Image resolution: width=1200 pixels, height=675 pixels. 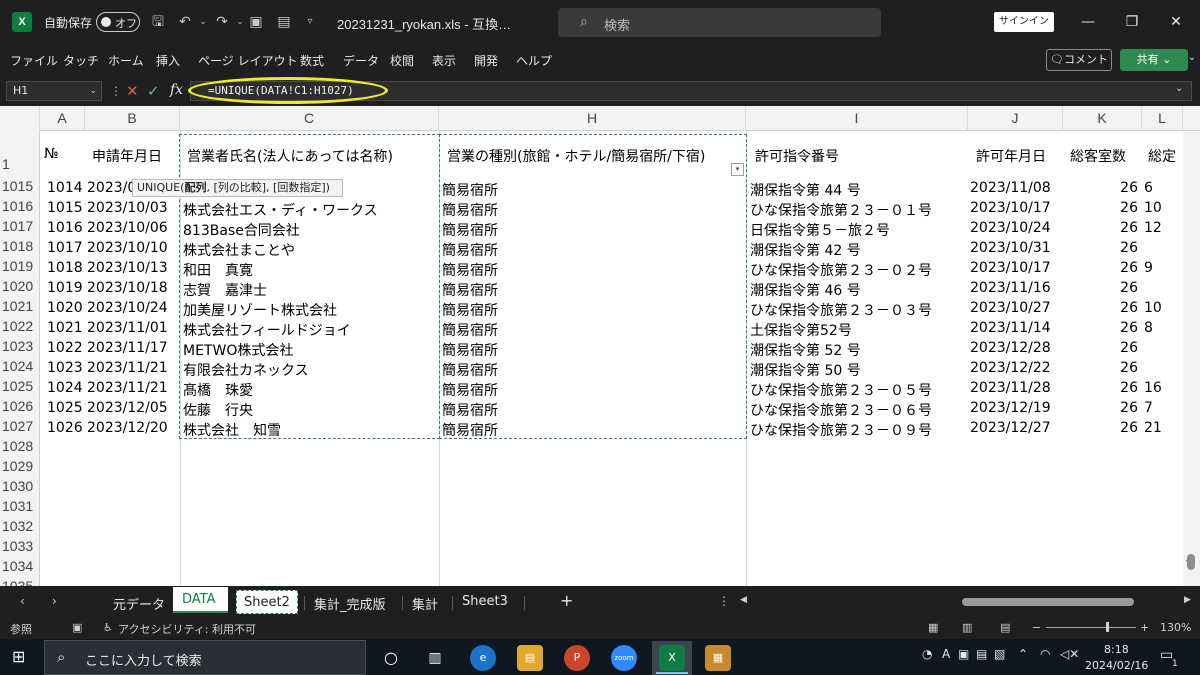 I want to click on tab-view: 表示, so click(x=444, y=60).